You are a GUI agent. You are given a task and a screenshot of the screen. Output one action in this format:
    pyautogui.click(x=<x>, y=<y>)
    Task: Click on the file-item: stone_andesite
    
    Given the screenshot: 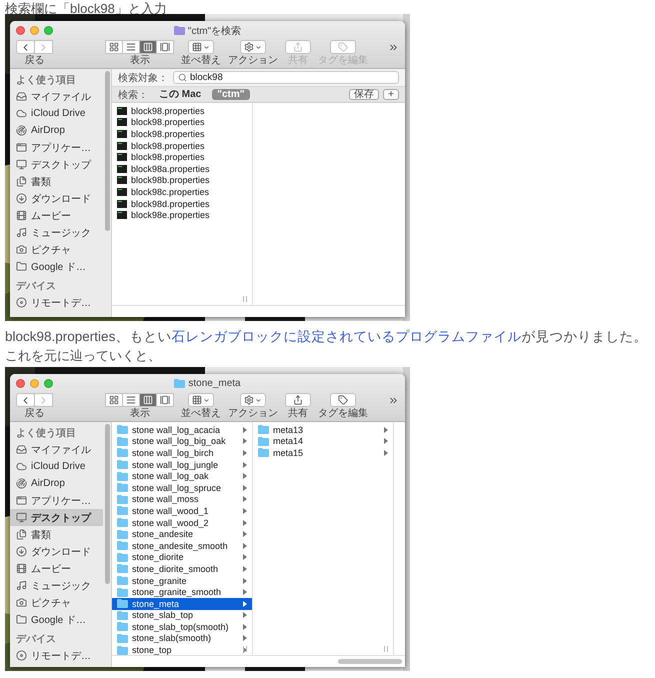 What is the action you would take?
    pyautogui.click(x=182, y=534)
    